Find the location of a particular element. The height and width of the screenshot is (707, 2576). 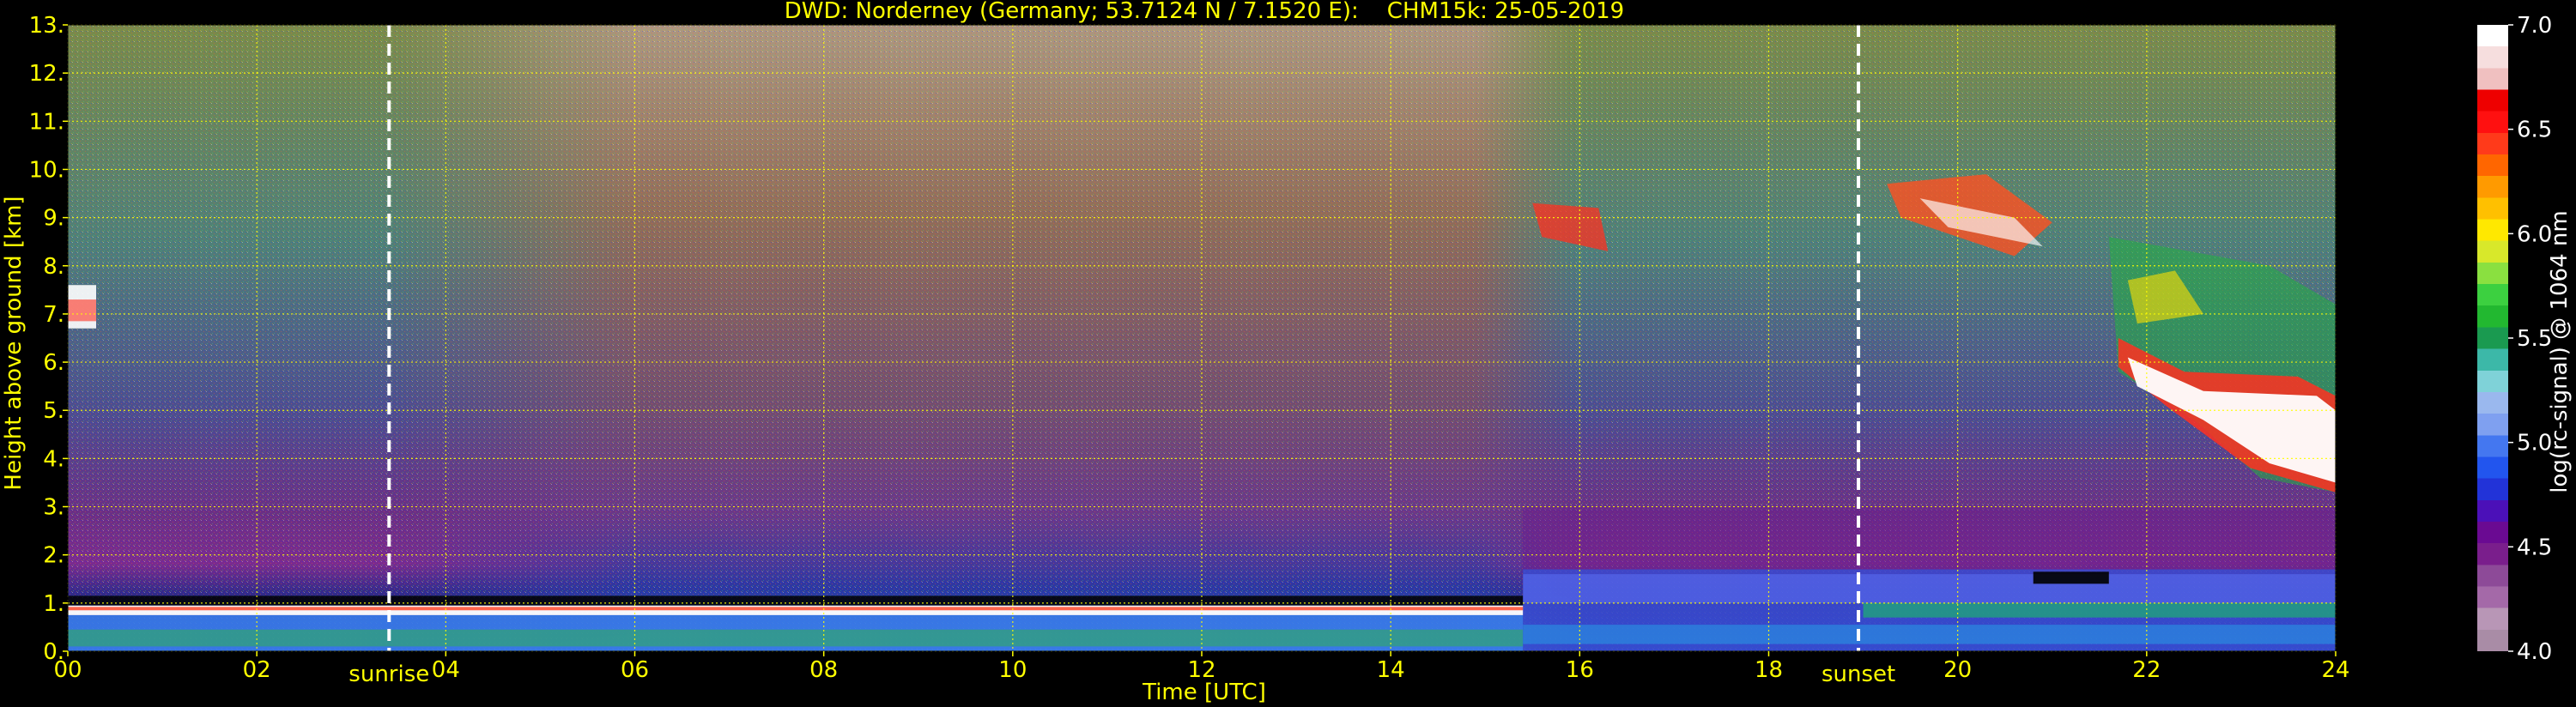

y-tick-label: 12. is located at coordinates (46, 74).